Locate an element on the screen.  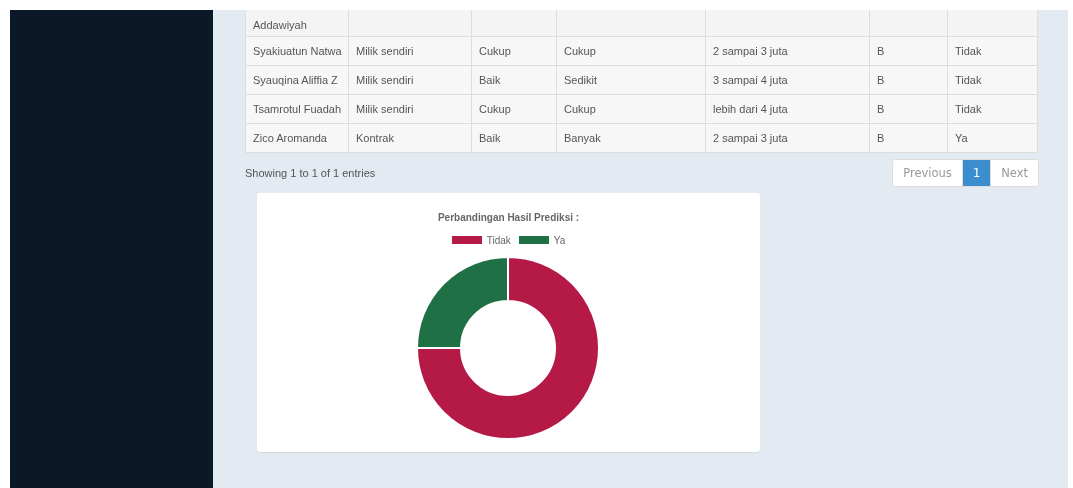
entries-info: Showing 1 to 1 of 1 entries is located at coordinates (310, 172).